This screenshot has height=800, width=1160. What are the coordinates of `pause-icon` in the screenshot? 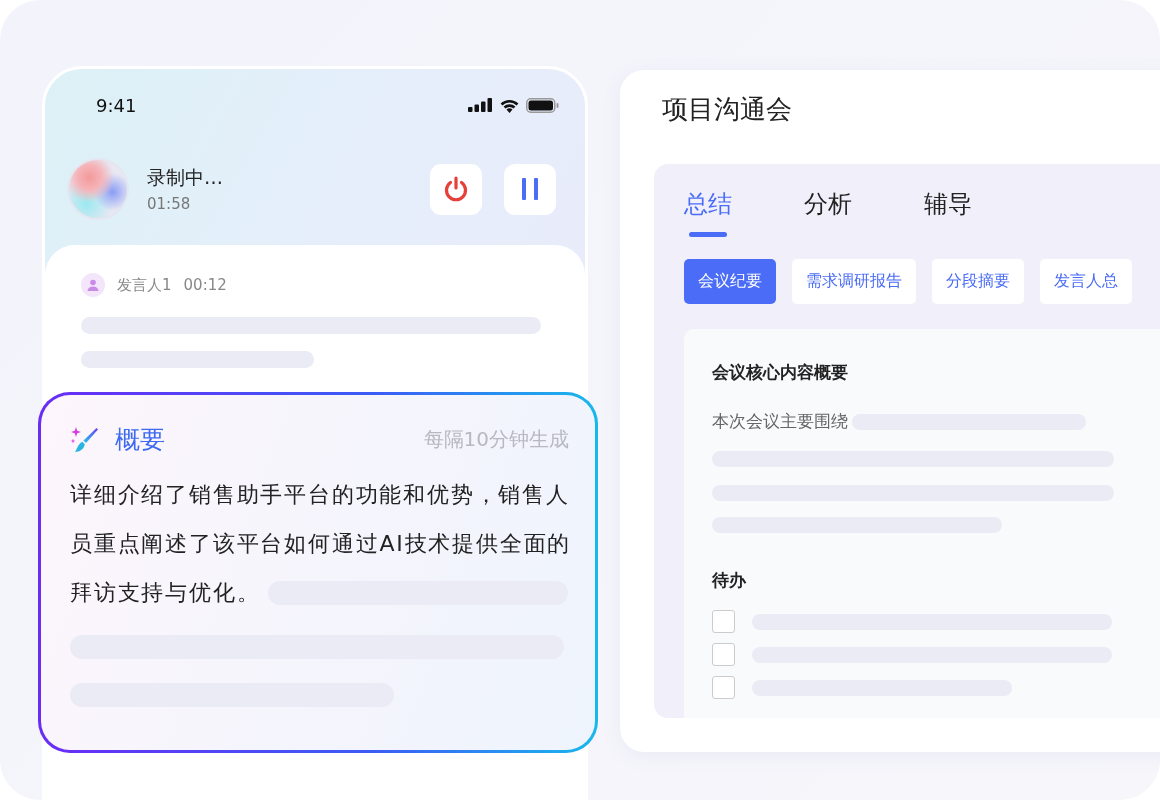 It's located at (530, 189).